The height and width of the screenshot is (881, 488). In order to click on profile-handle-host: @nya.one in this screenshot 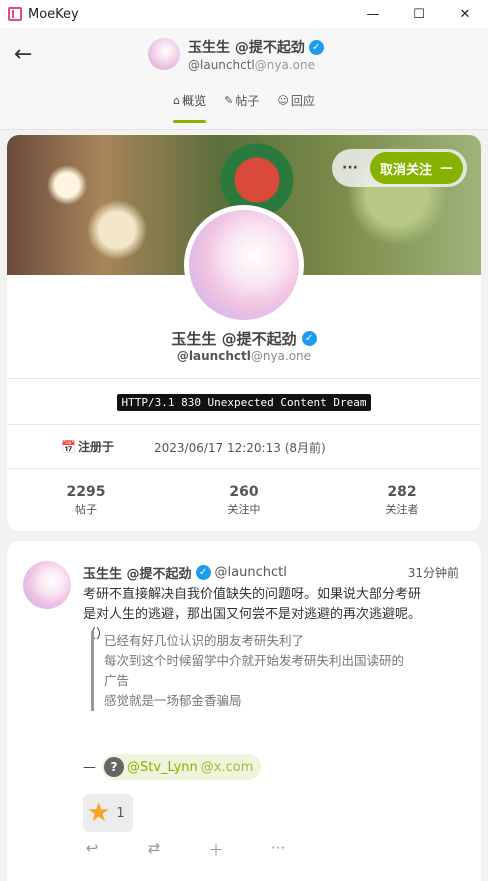, I will do `click(281, 356)`.